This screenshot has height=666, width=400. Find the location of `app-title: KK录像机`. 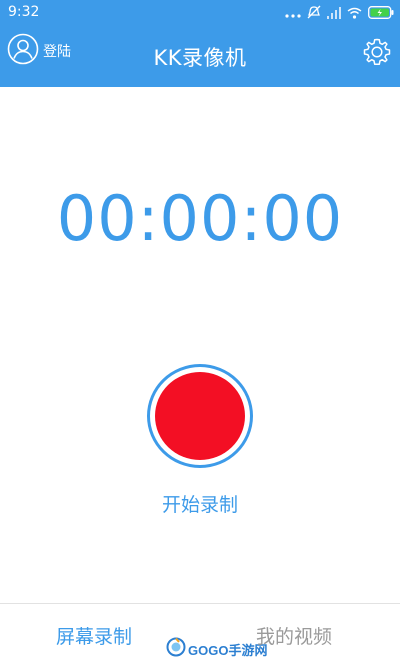

app-title: KK录像机 is located at coordinates (200, 58).